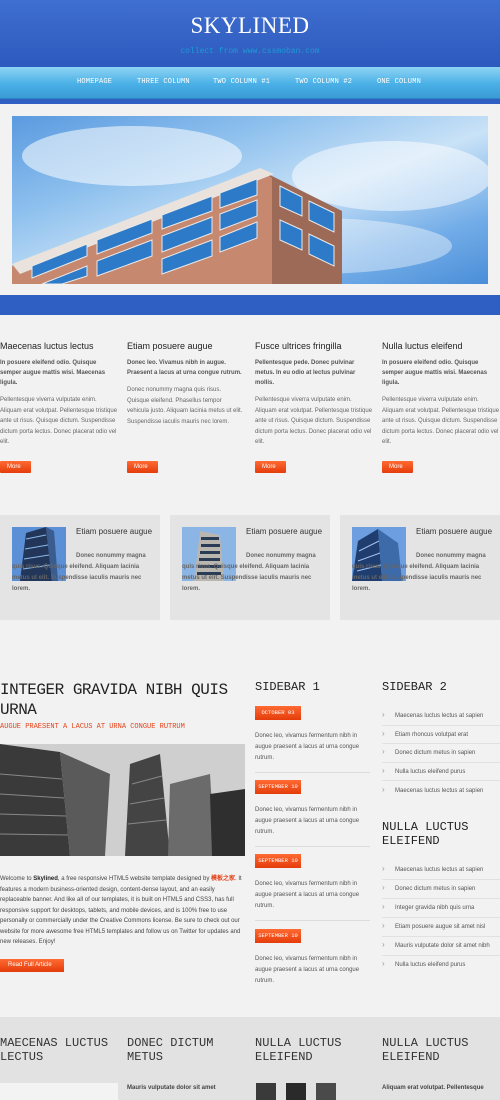 The height and width of the screenshot is (1100, 500). I want to click on footer-text-2: Mauris vulputate dolor sit amet, so click(171, 1088).